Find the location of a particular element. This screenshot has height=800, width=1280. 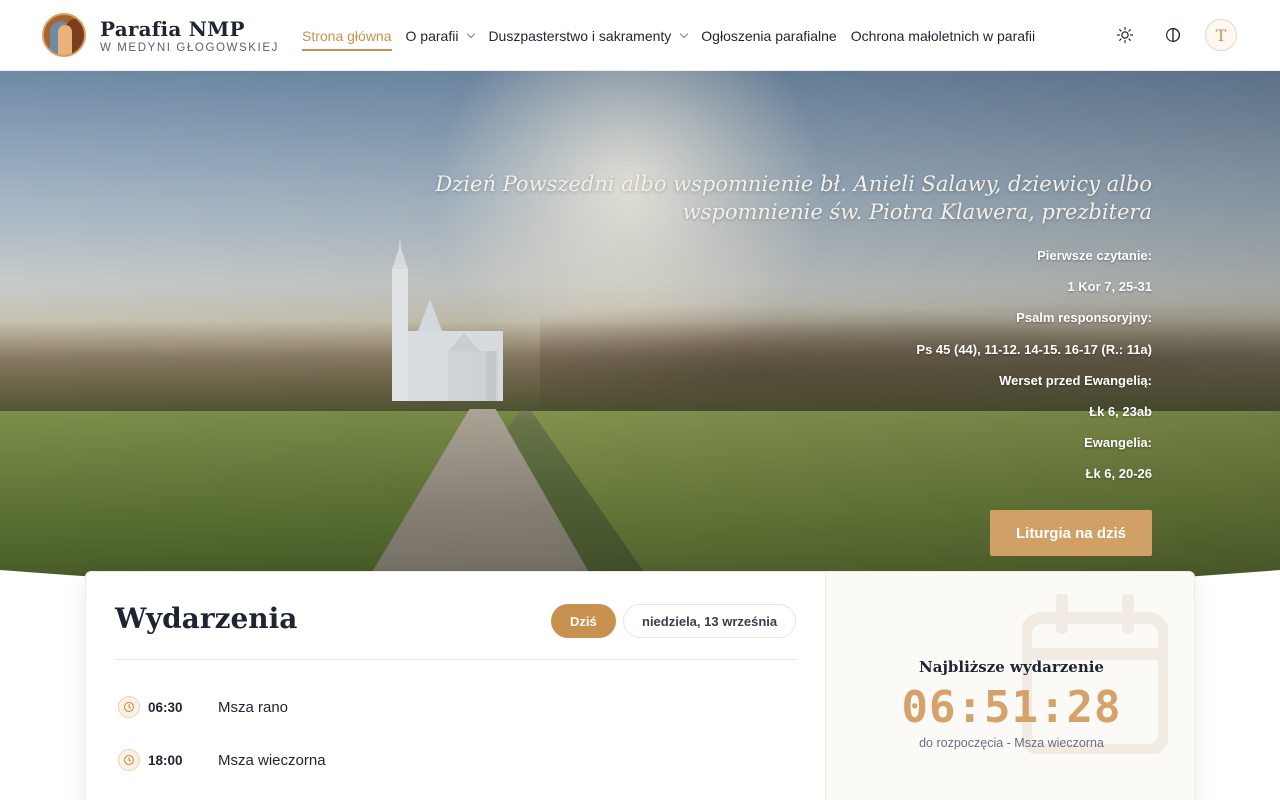

event-time: 06:30 is located at coordinates (165, 707).